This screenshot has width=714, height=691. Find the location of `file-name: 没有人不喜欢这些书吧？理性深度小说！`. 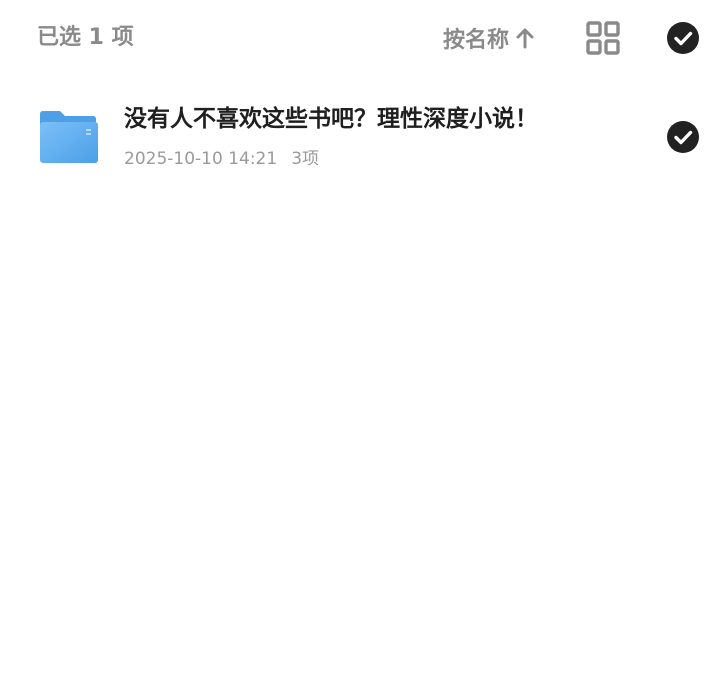

file-name: 没有人不喜欢这些书吧？理性深度小说！ is located at coordinates (331, 119).